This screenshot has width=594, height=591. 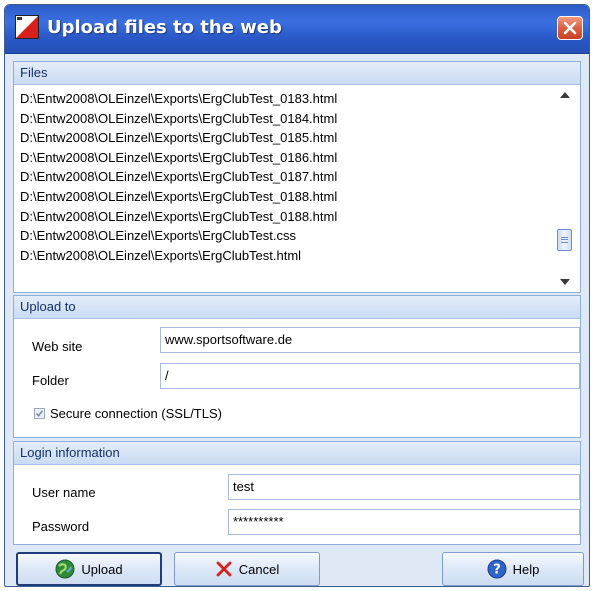 What do you see at coordinates (259, 569) in the screenshot?
I see `cancel-button-label: Cancel` at bounding box center [259, 569].